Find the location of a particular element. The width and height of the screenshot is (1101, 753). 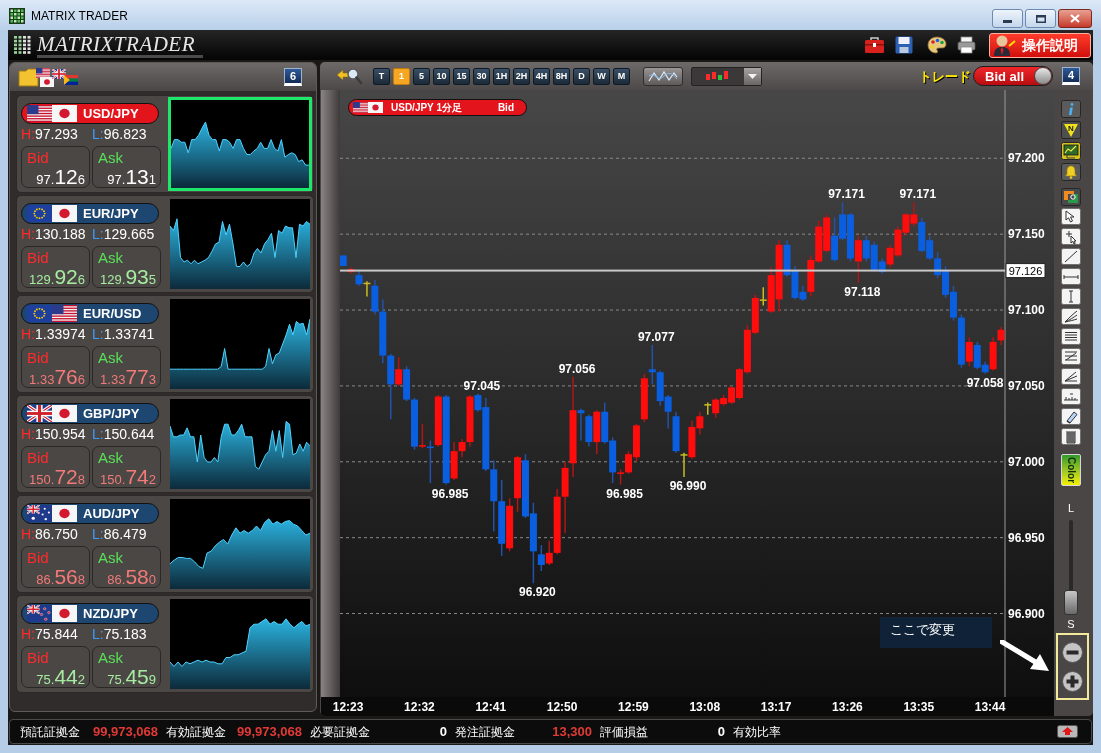

callout-label: ここで変更 is located at coordinates (936, 632).